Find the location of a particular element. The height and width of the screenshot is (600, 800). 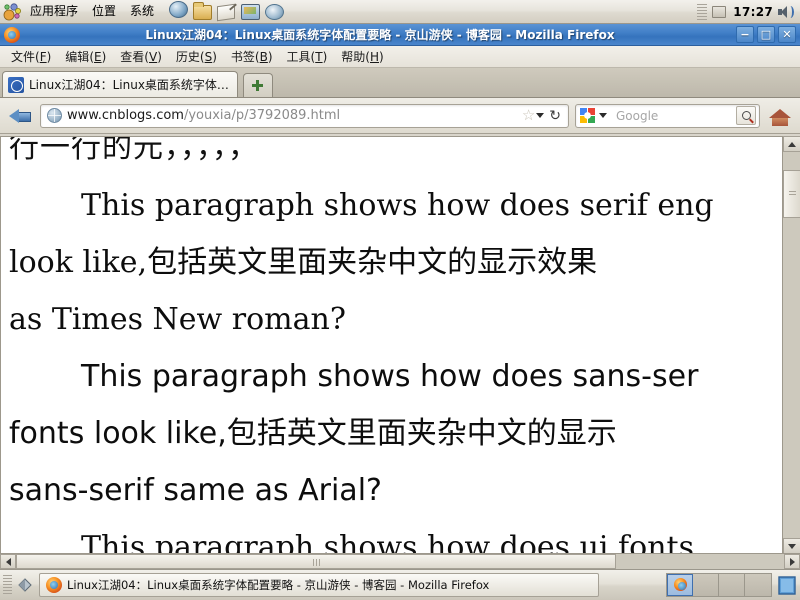

menu-bookmarks-accel: B is located at coordinates (263, 57).